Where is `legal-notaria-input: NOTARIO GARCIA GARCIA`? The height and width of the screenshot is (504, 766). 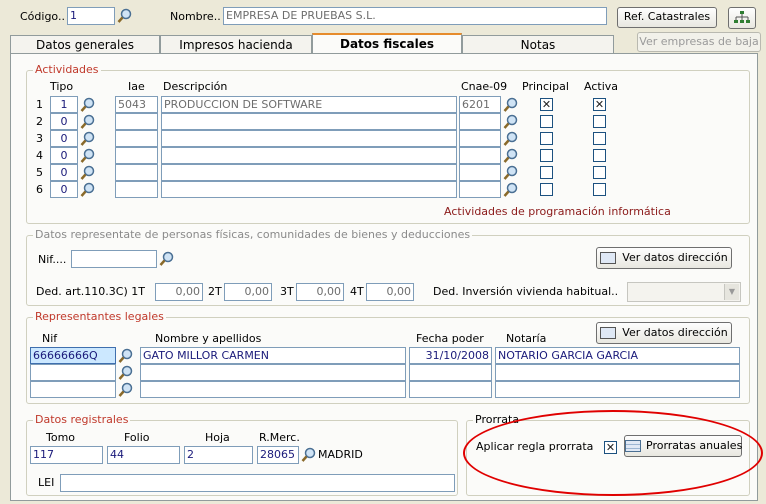
legal-notaria-input: NOTARIO GARCIA GARCIA is located at coordinates (617, 355).